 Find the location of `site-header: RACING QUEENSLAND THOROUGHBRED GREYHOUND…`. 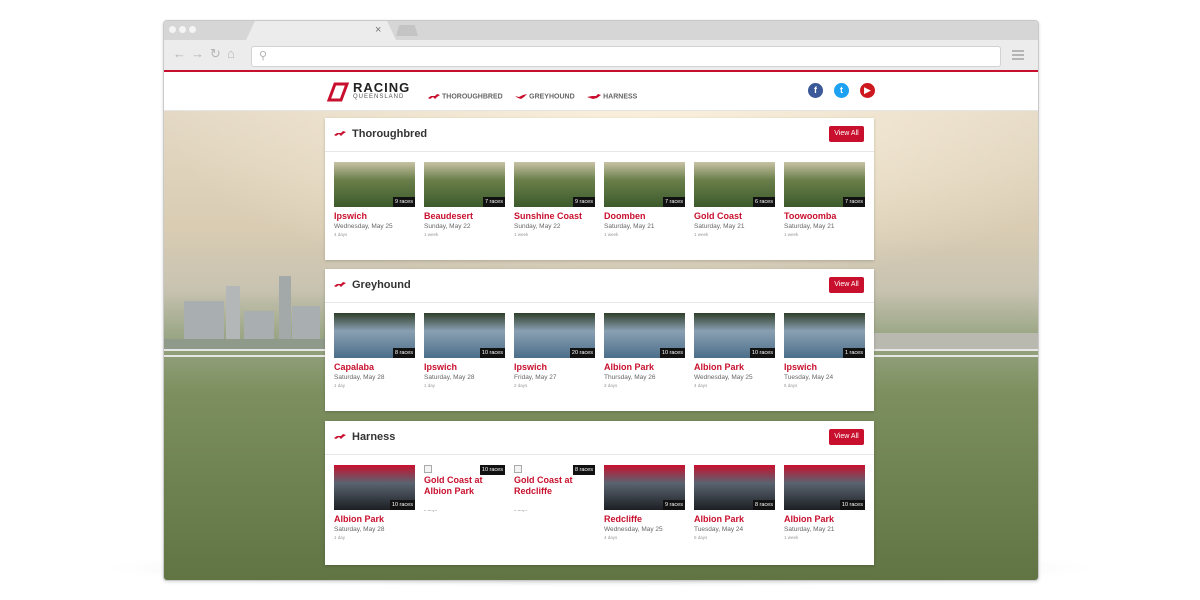

site-header: RACING QUEENSLAND THOROUGHBRED GREYHOUND… is located at coordinates (601, 91).